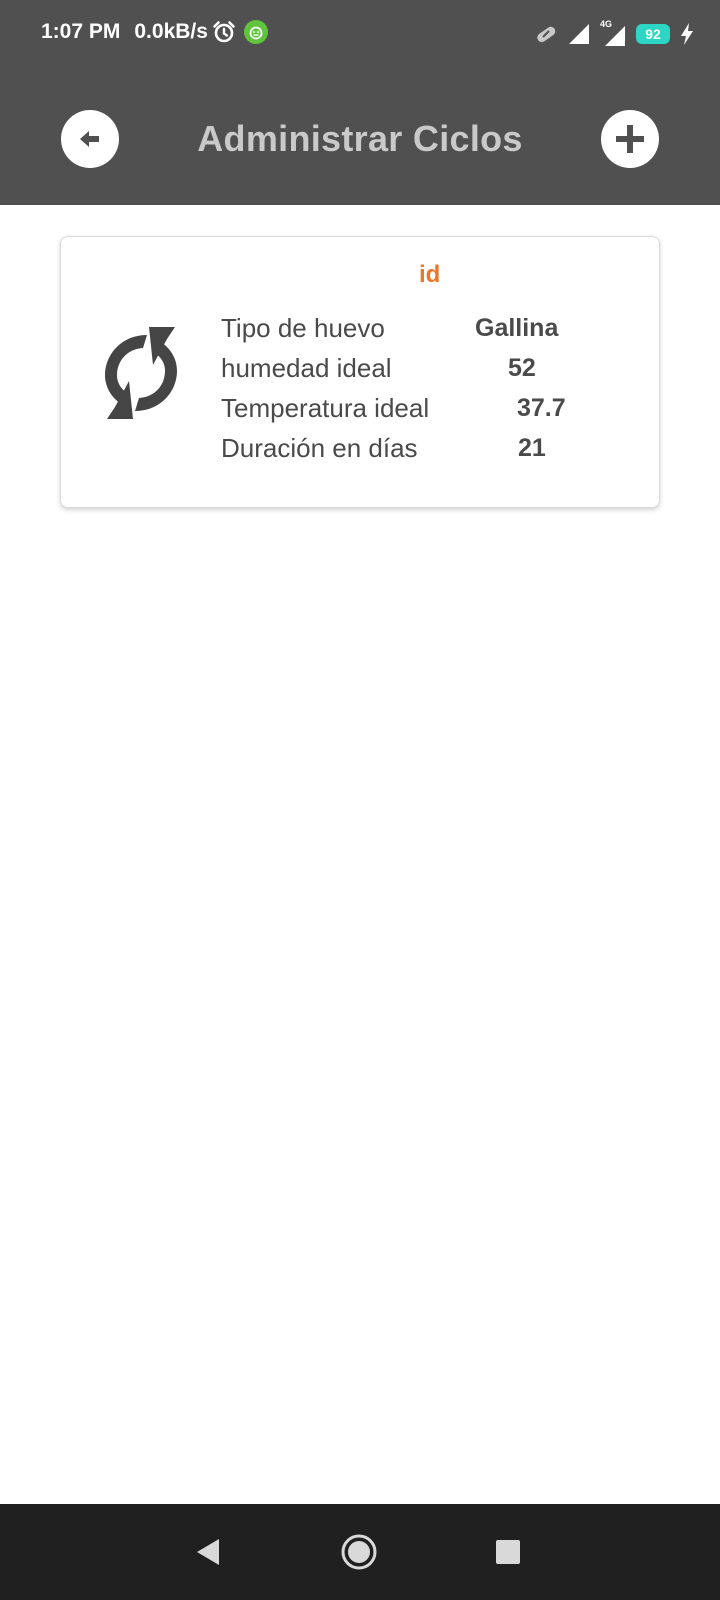 Image resolution: width=720 pixels, height=1600 pixels. I want to click on home-circle-icon, so click(359, 1552).